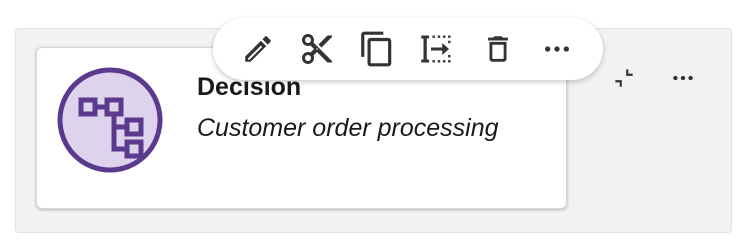 The width and height of the screenshot is (748, 250). I want to click on copy-icon, so click(376, 49).